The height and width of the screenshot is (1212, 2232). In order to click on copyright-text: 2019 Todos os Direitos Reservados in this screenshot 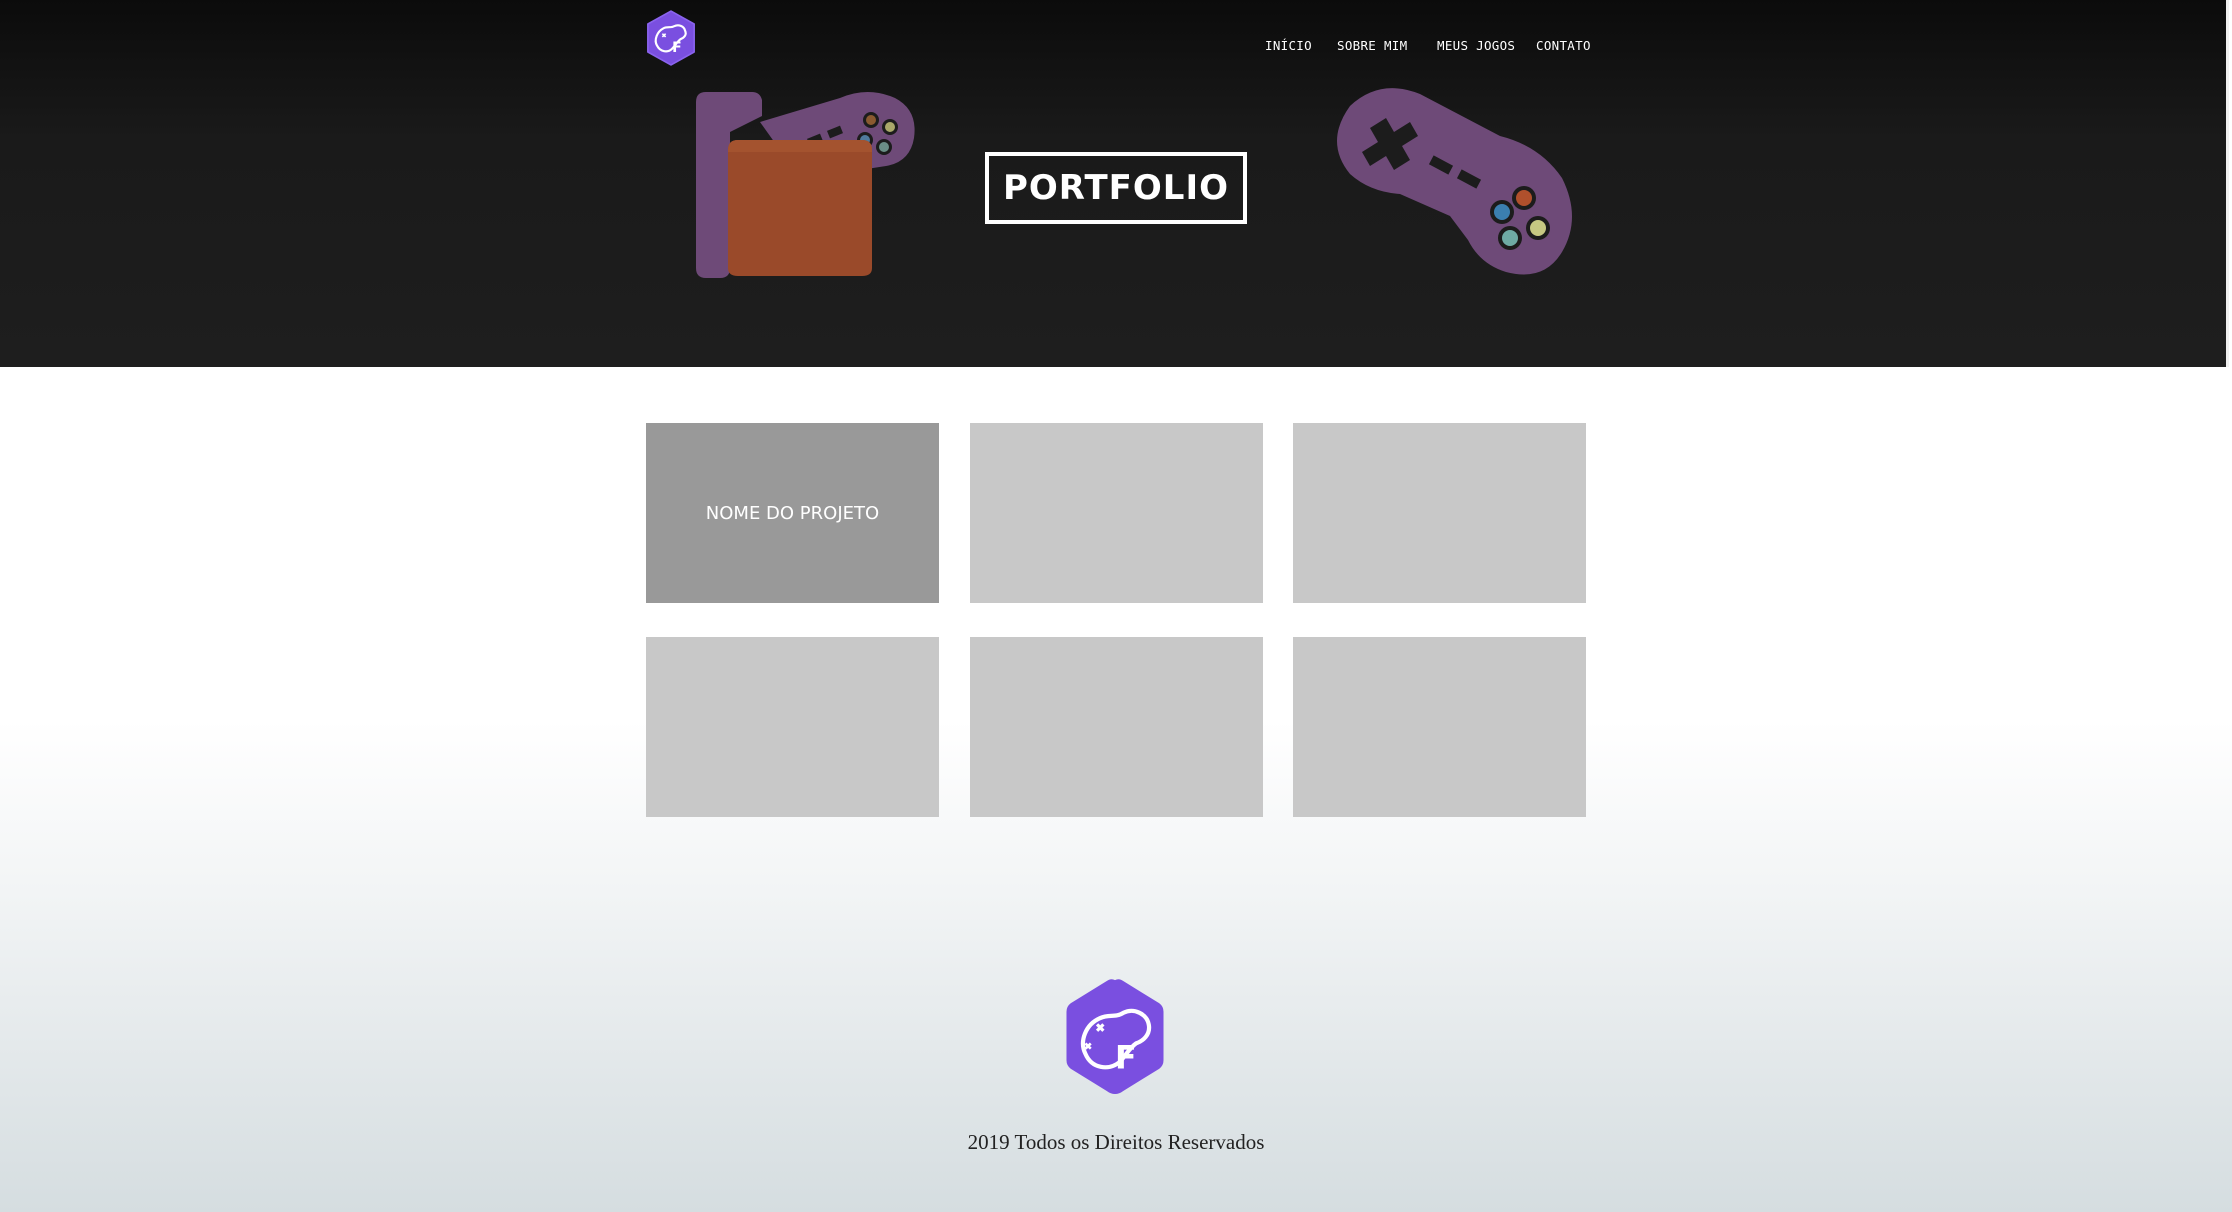, I will do `click(1116, 1142)`.